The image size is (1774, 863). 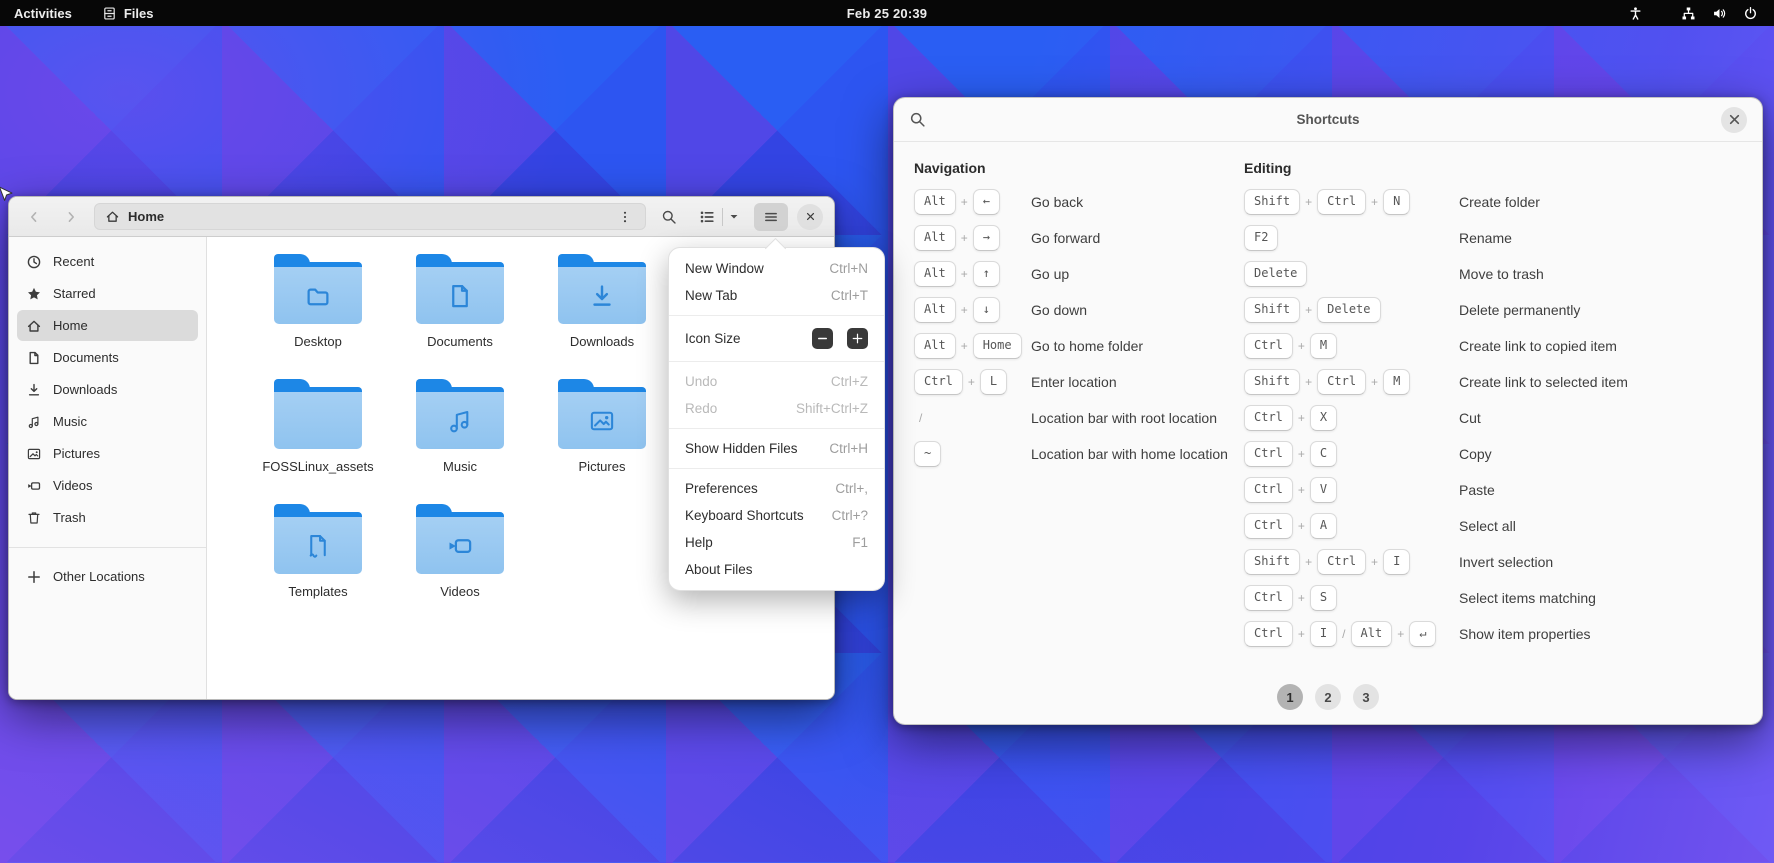 What do you see at coordinates (1351, 562) in the screenshot?
I see `shortcut-keys: Shift + Ctrl + I` at bounding box center [1351, 562].